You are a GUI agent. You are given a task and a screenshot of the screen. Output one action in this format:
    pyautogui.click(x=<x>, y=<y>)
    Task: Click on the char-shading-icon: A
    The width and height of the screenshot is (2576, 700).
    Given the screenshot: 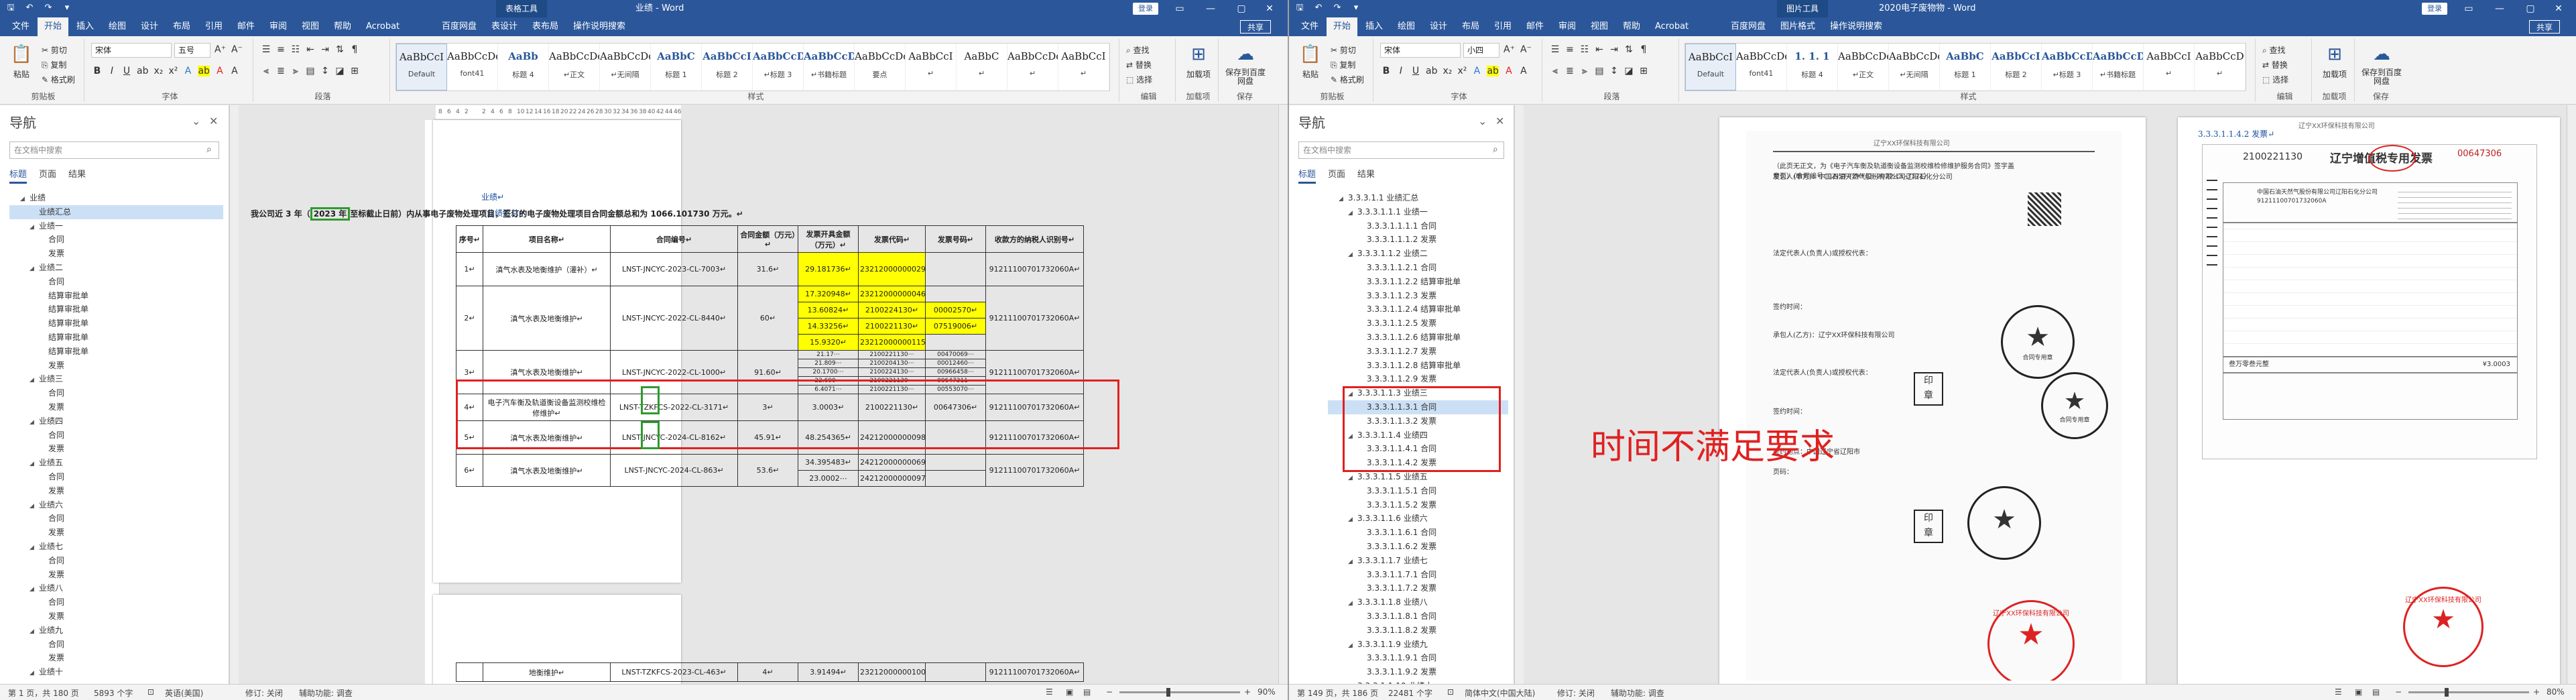 What is the action you would take?
    pyautogui.click(x=235, y=71)
    